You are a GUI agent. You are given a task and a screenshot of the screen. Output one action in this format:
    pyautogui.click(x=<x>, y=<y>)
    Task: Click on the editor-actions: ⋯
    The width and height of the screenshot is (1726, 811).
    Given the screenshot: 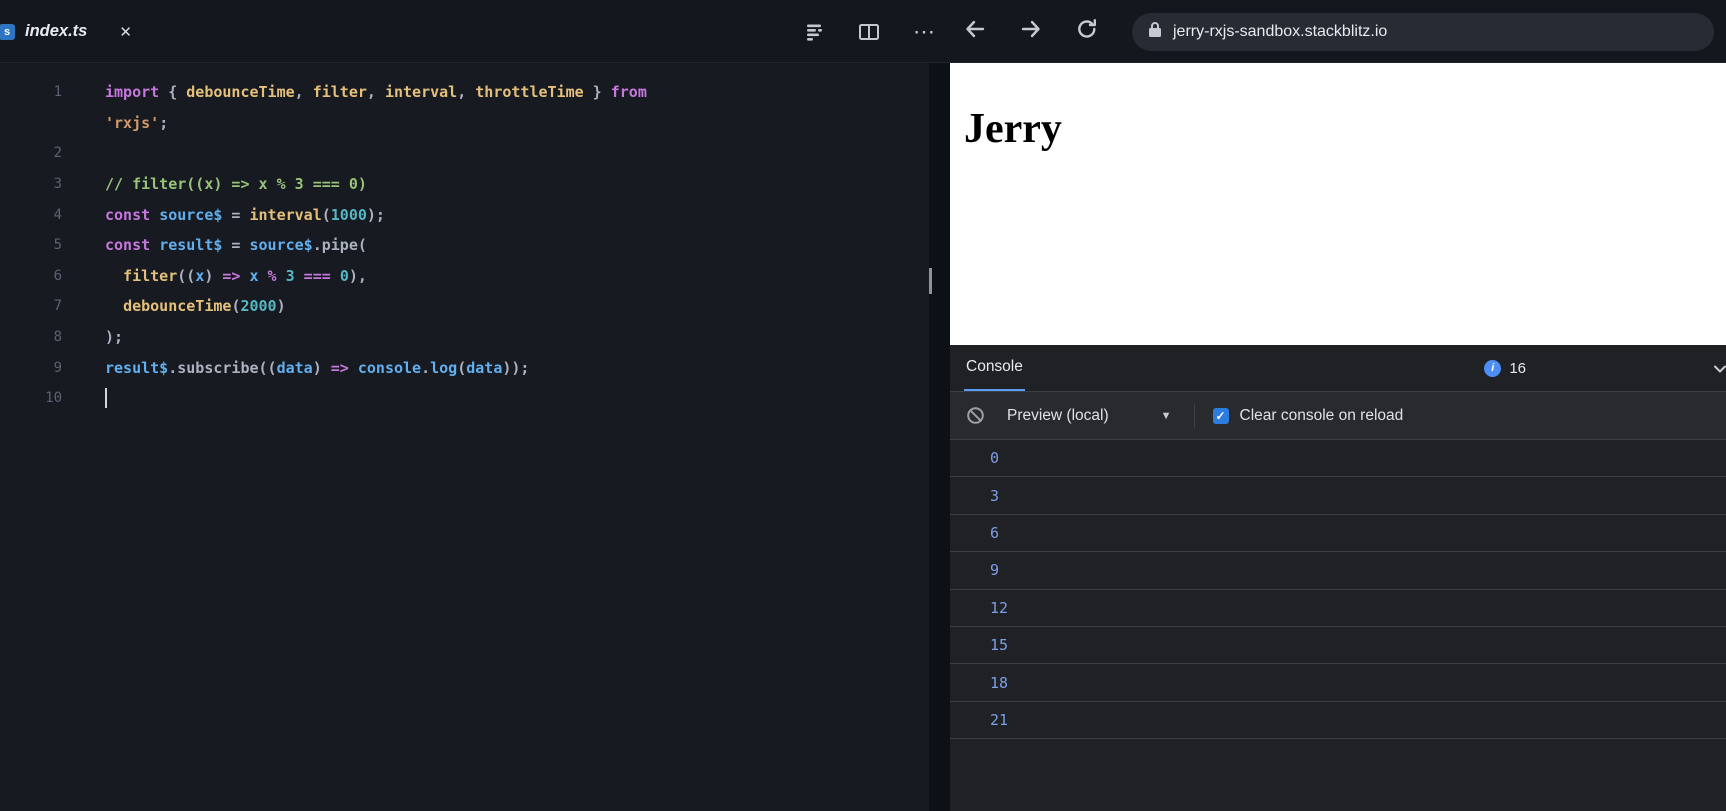 What is the action you would take?
    pyautogui.click(x=870, y=31)
    